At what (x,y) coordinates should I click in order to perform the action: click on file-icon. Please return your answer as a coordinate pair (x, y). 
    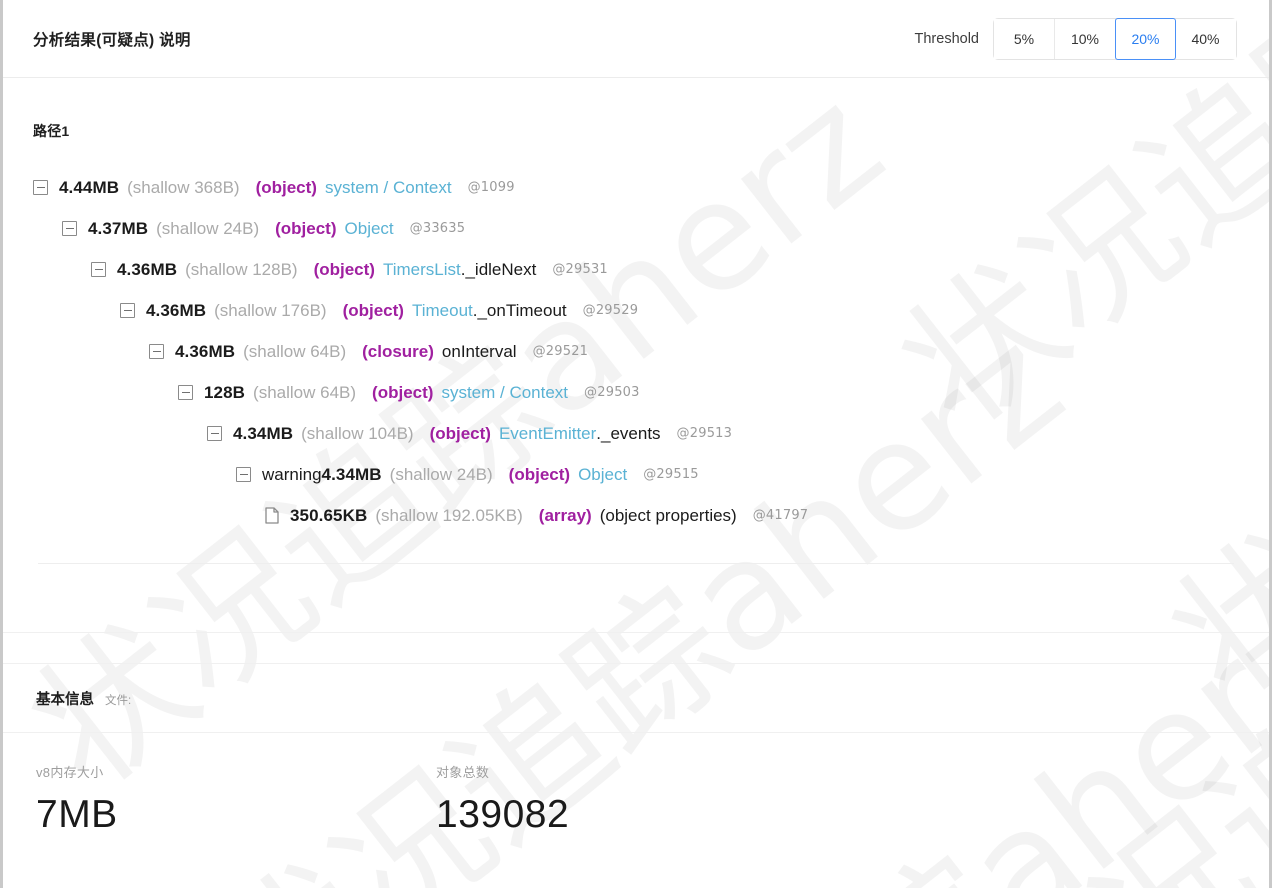
    Looking at the image, I should click on (272, 515).